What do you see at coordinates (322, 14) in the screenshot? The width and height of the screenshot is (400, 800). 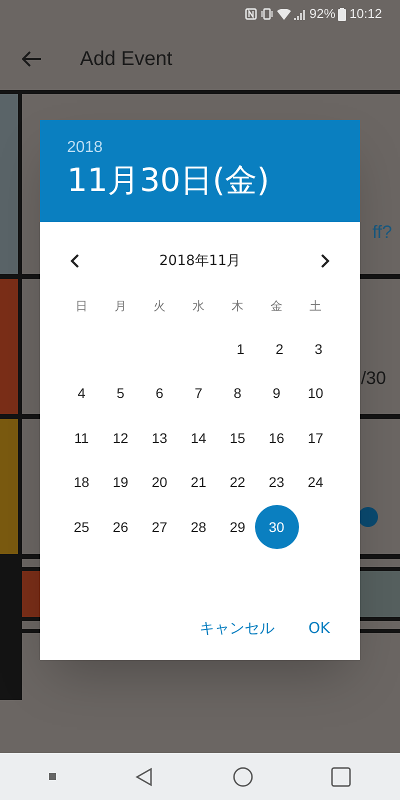 I see `battery-percent: 92%` at bounding box center [322, 14].